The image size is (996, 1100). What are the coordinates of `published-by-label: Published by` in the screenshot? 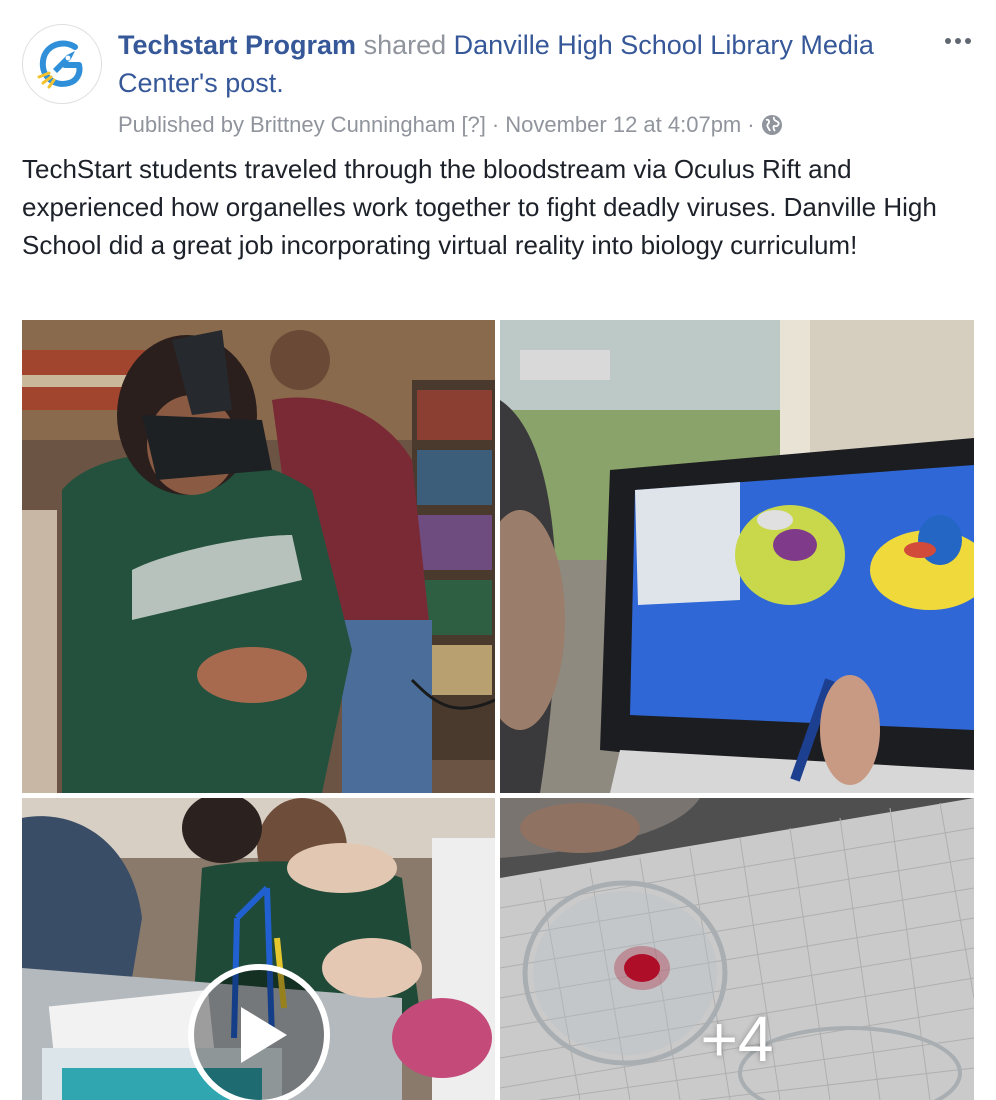 It's located at (181, 124).